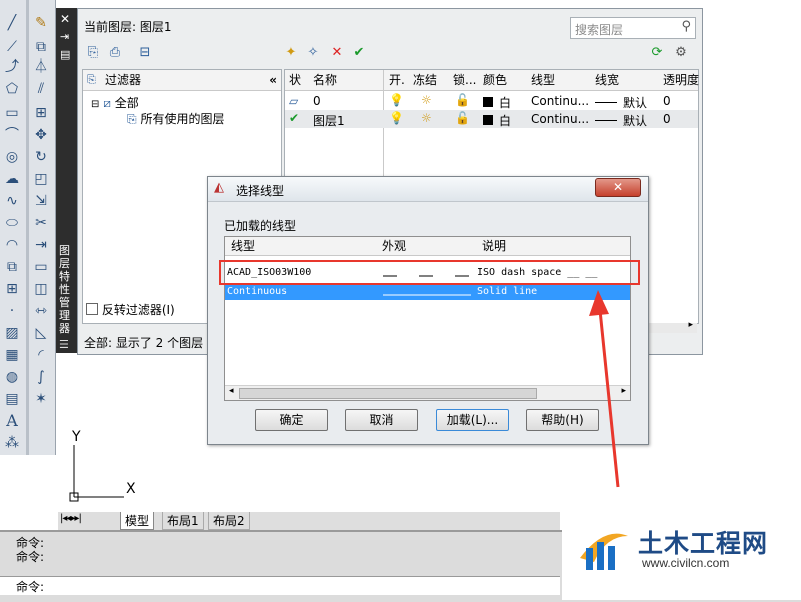  What do you see at coordinates (65, 54) in the screenshot?
I see `properties-icon: ▤` at bounding box center [65, 54].